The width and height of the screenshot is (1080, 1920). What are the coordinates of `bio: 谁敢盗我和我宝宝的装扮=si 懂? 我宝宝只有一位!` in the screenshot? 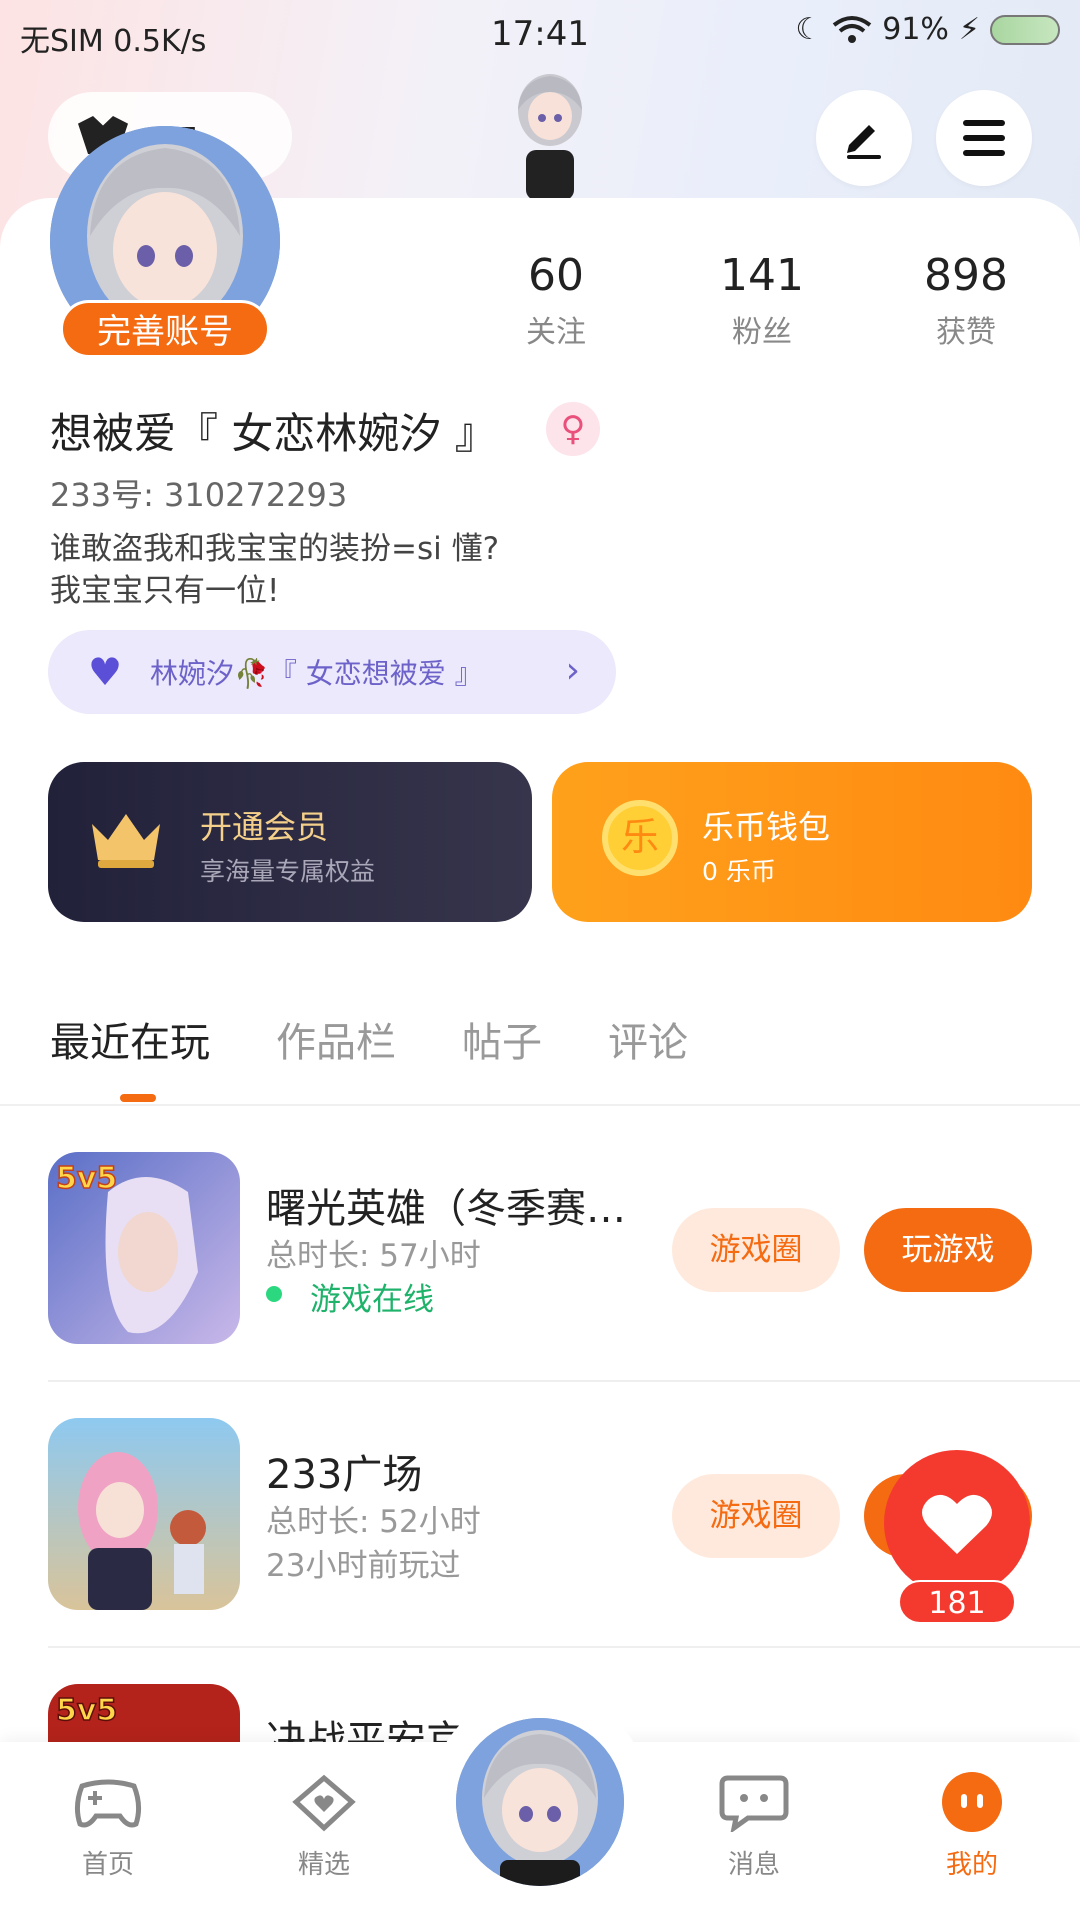 It's located at (360, 570).